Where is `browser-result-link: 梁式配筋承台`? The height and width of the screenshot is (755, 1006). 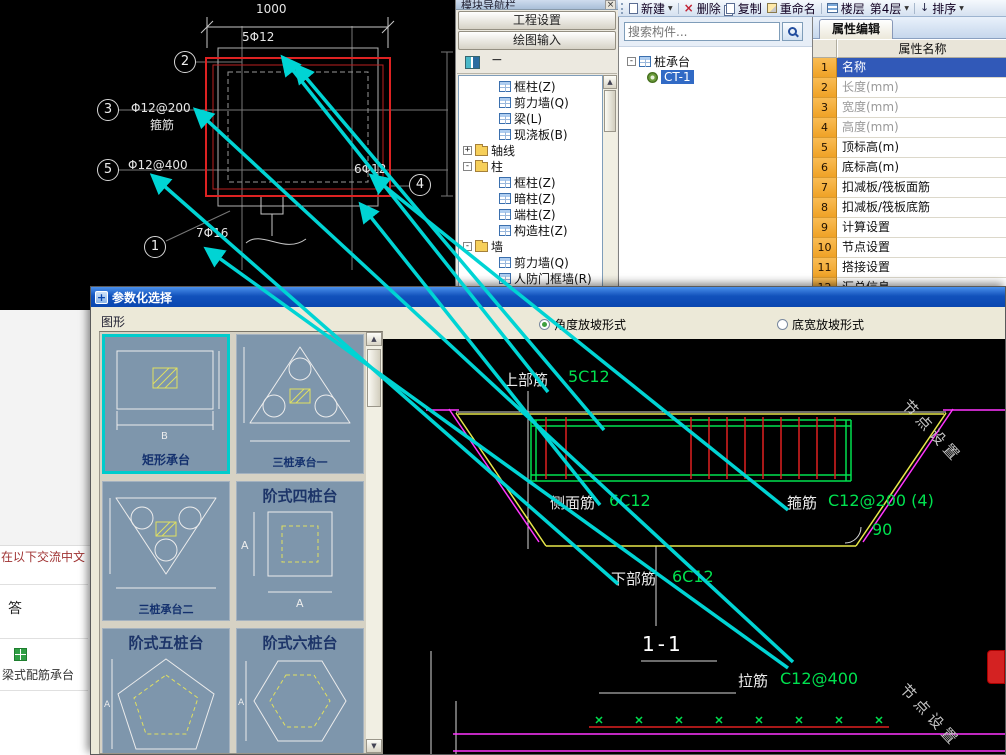 browser-result-link: 梁式配筋承台 is located at coordinates (45, 674).